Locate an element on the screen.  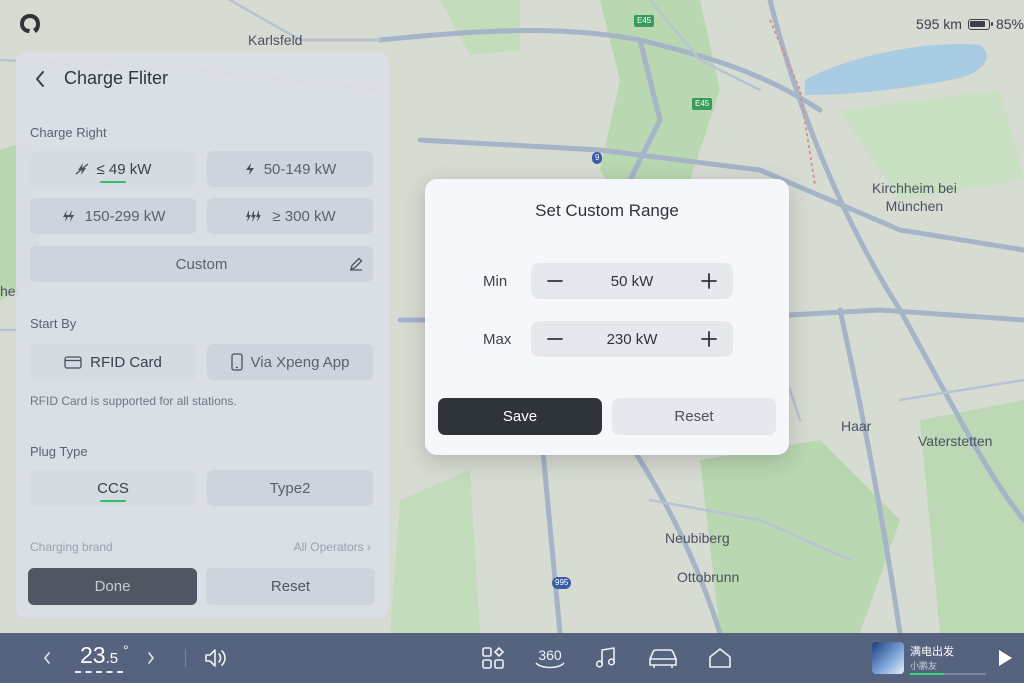
plug-type-label: Plug Type is located at coordinates (59, 451).